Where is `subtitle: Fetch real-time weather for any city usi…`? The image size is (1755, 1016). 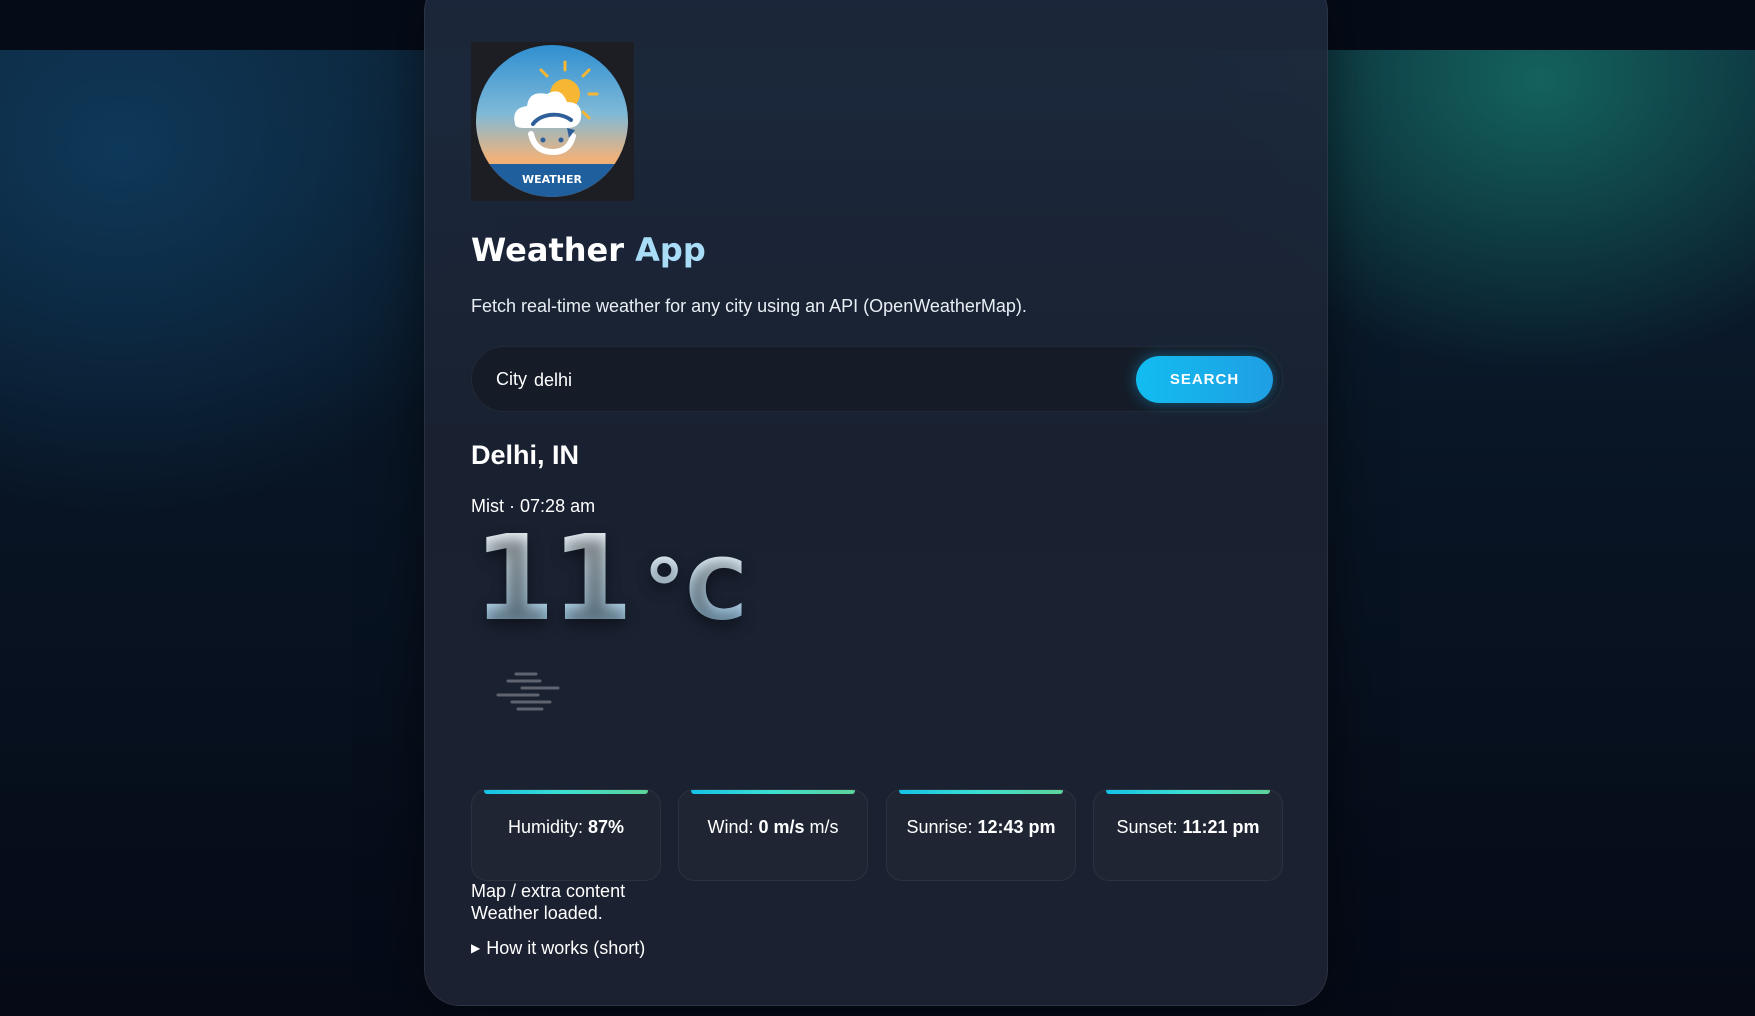 subtitle: Fetch real-time weather for any city usi… is located at coordinates (749, 306).